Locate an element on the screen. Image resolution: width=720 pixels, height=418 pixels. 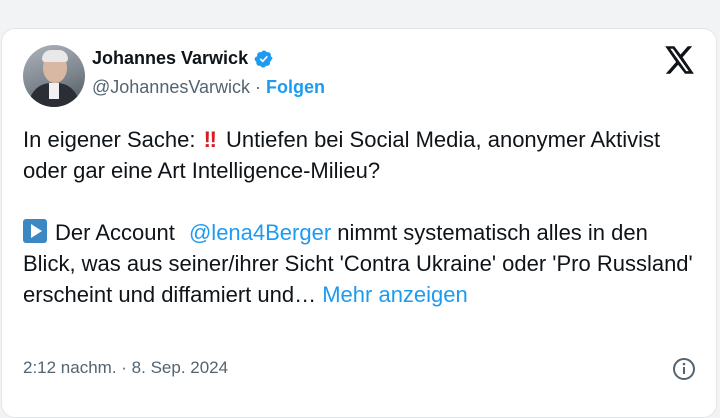
x-logo-icon is located at coordinates (680, 60).